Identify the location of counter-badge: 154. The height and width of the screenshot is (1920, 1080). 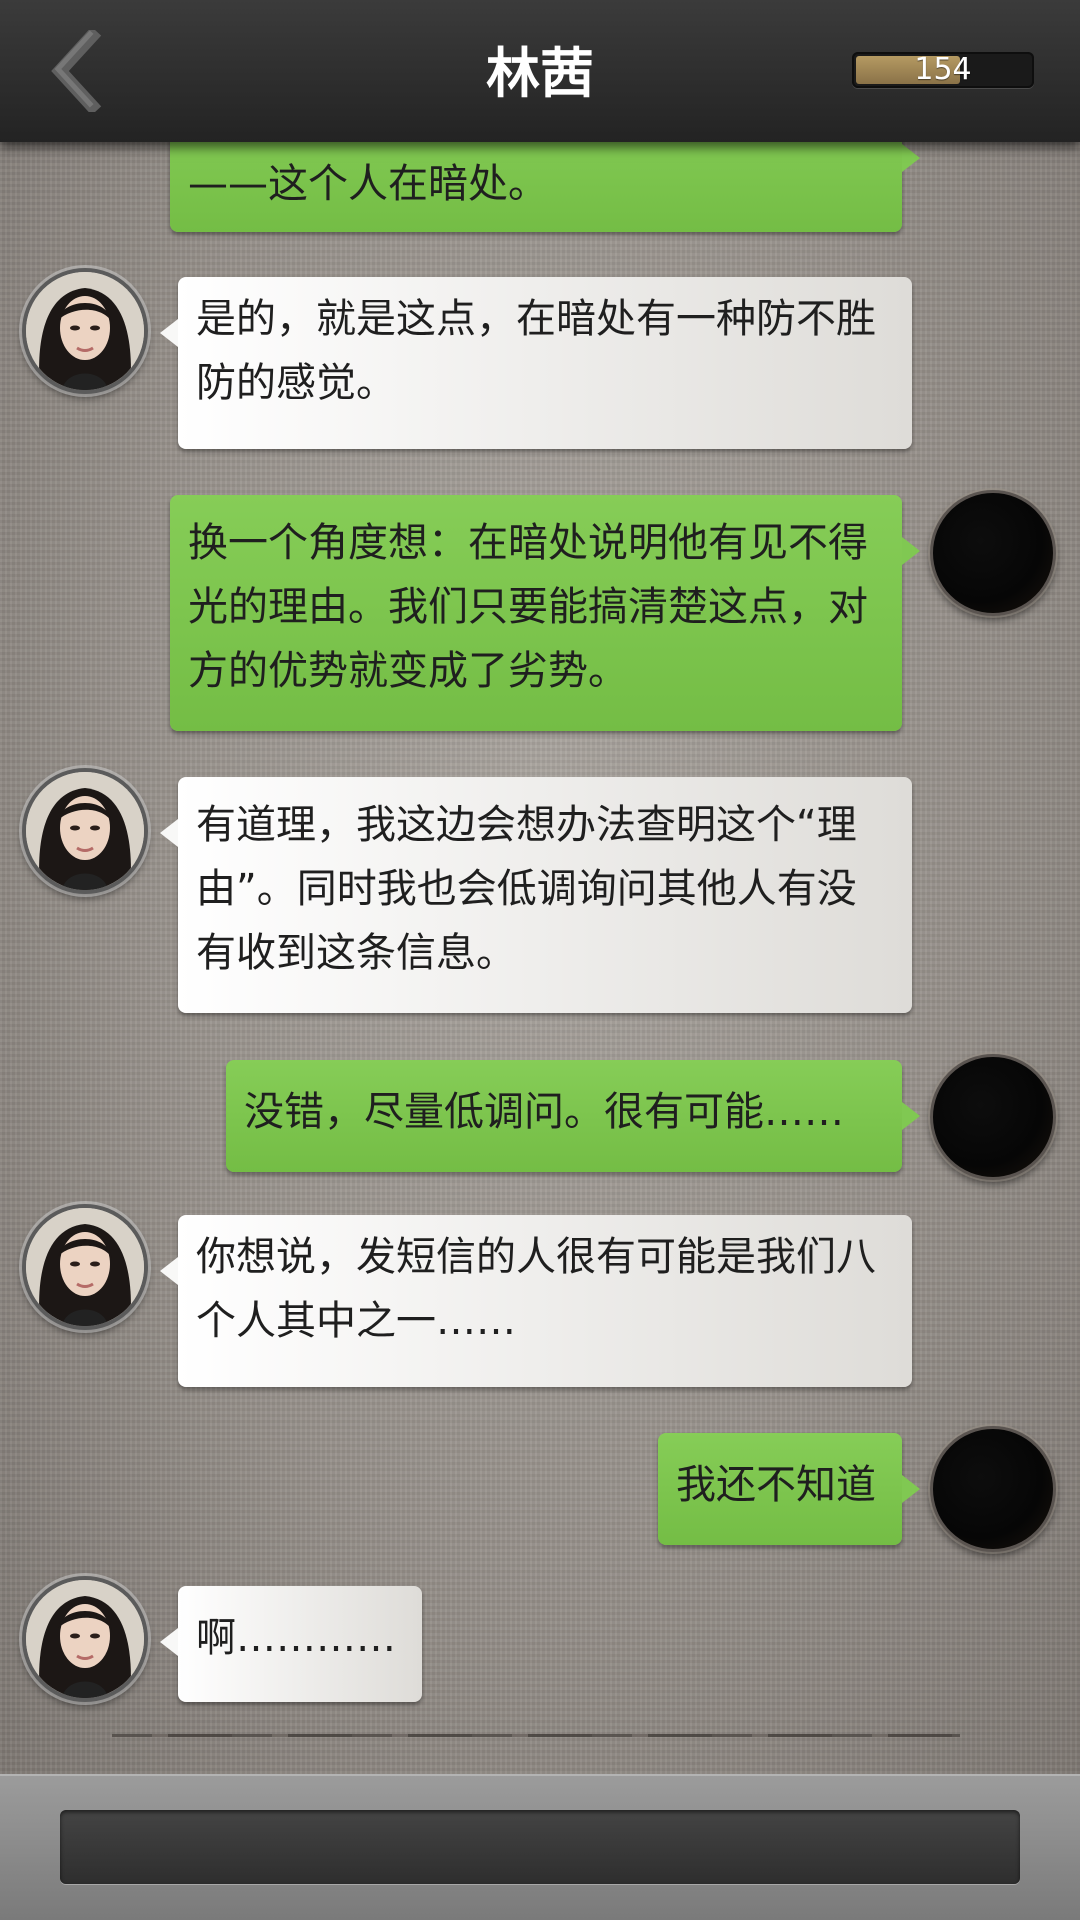
(943, 70).